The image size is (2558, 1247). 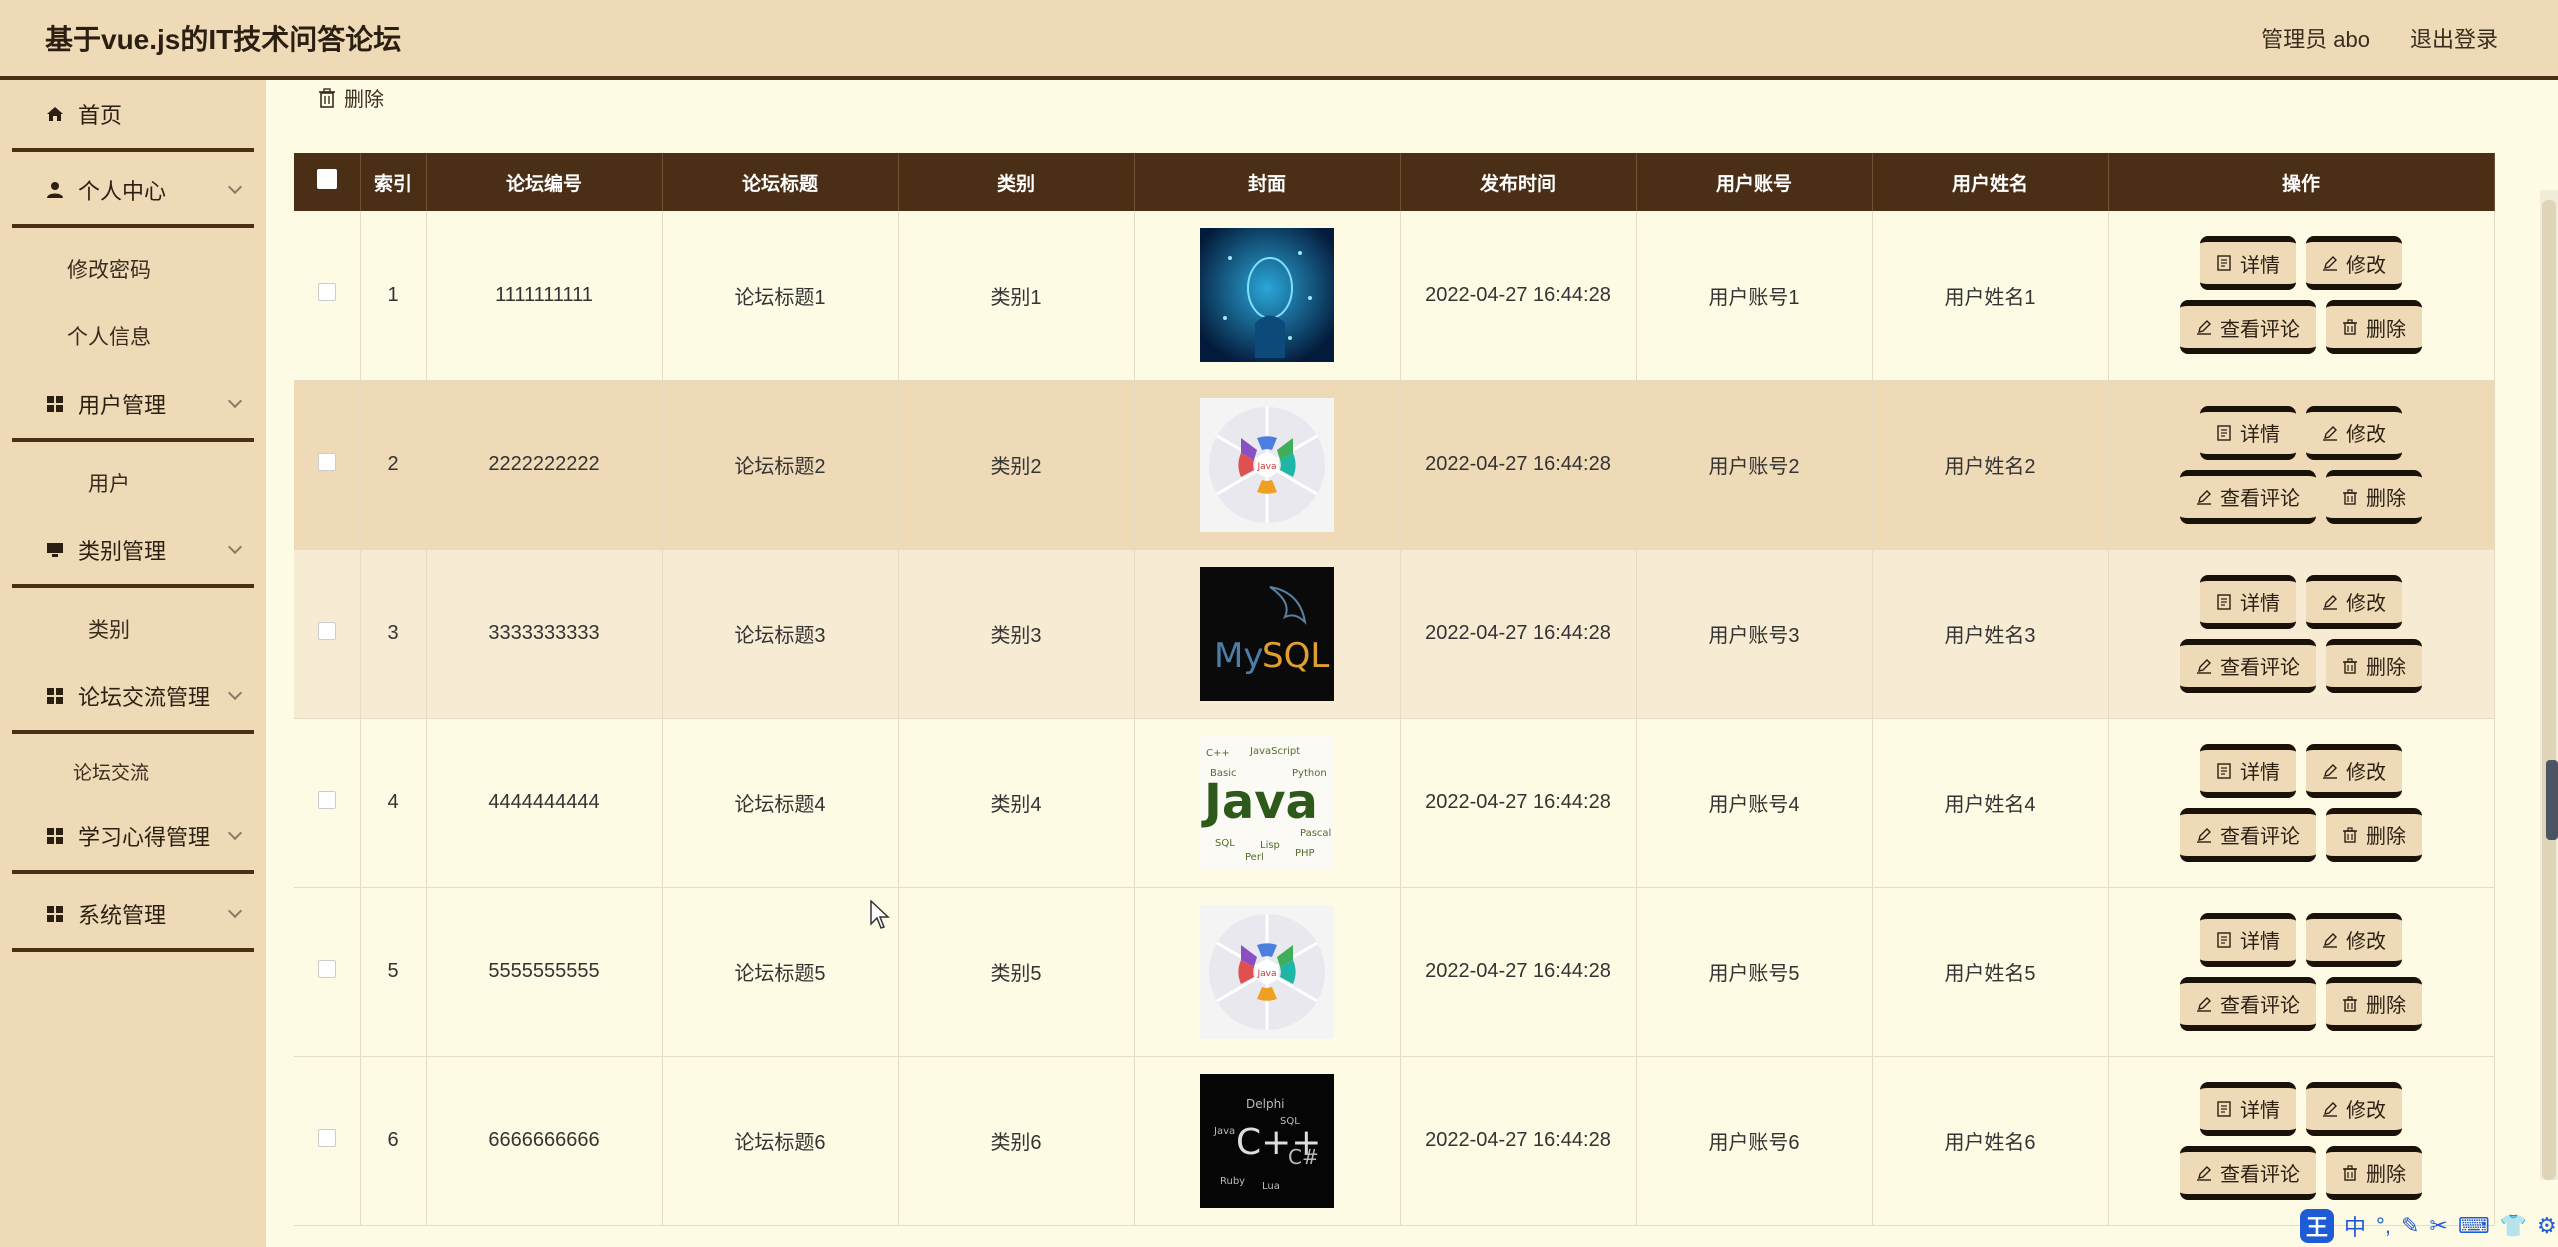 I want to click on side-widget-handle, so click(x=2552, y=800).